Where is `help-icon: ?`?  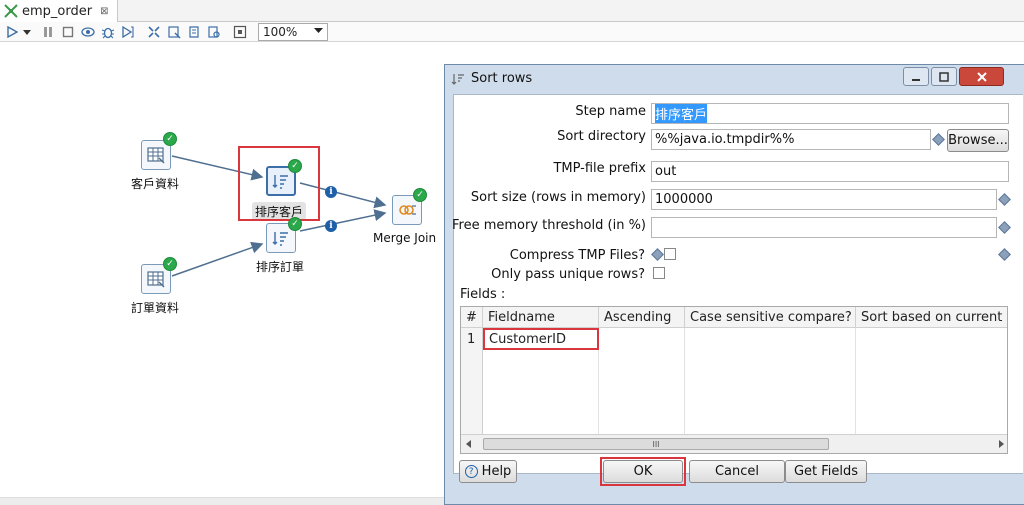
help-icon: ? is located at coordinates (471, 471).